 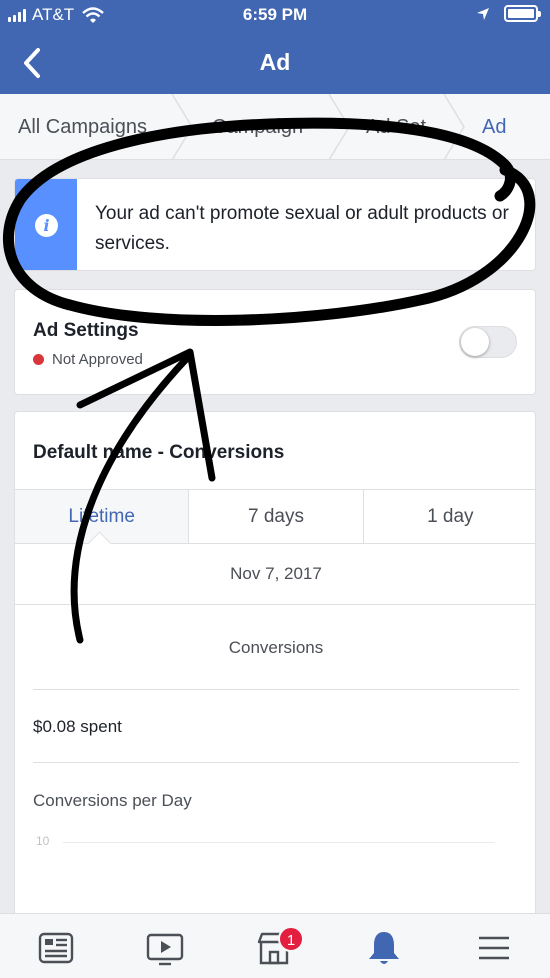 I want to click on breadcrumb-campaign: Campaign, so click(x=257, y=127).